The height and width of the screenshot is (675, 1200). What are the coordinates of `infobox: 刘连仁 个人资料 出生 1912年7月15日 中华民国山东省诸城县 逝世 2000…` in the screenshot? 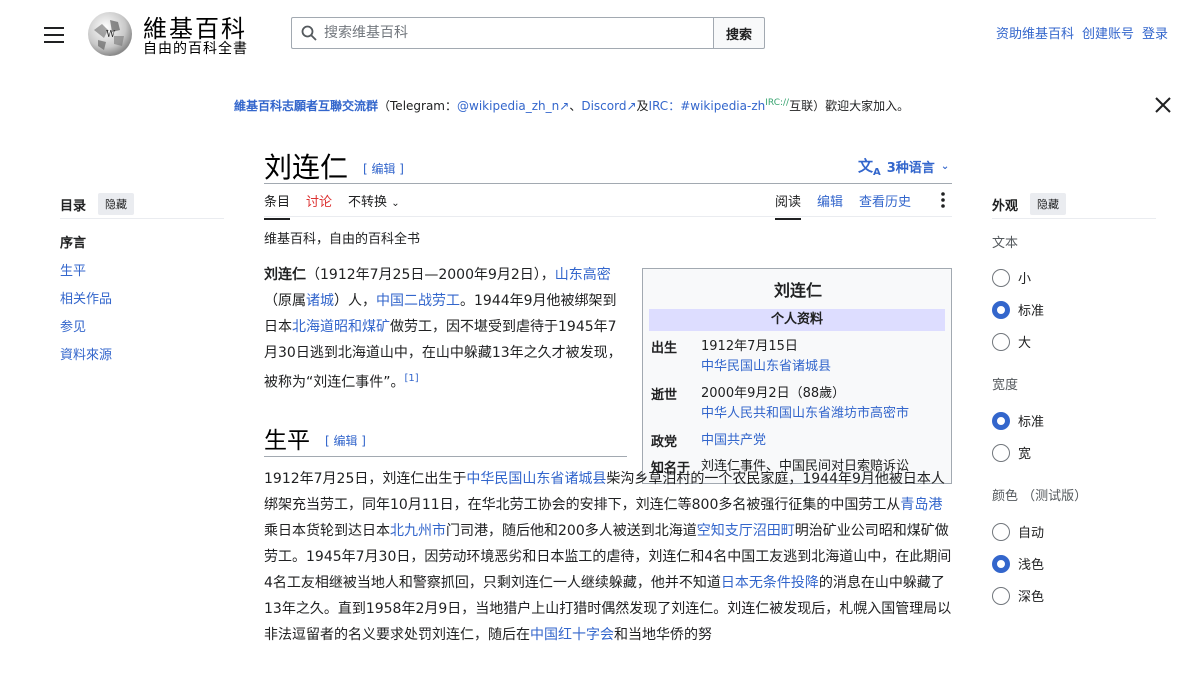 It's located at (797, 376).